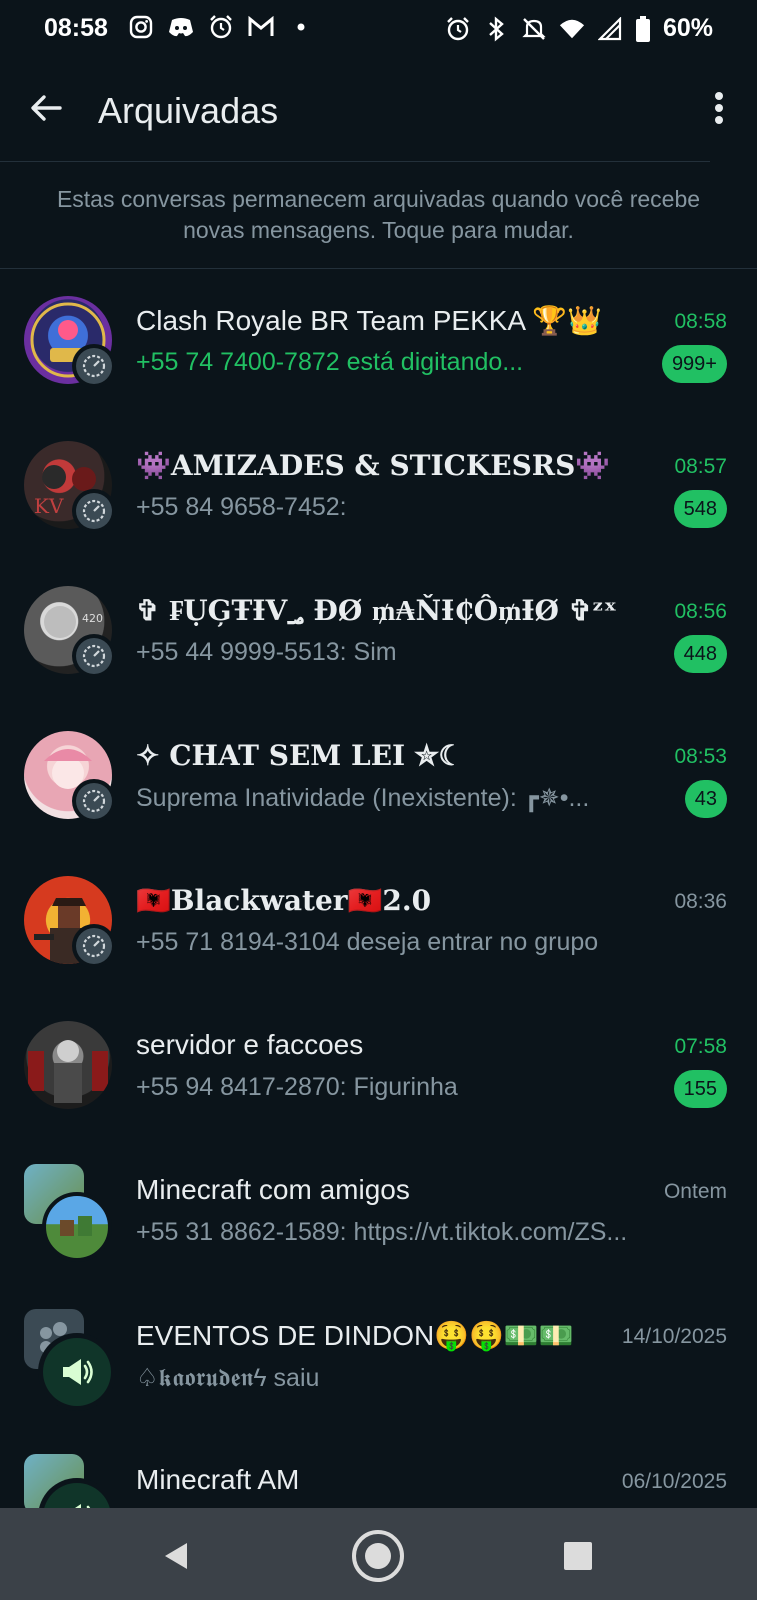 The image size is (757, 1600). I want to click on chat-name: servidor e faccoes, so click(250, 1044).